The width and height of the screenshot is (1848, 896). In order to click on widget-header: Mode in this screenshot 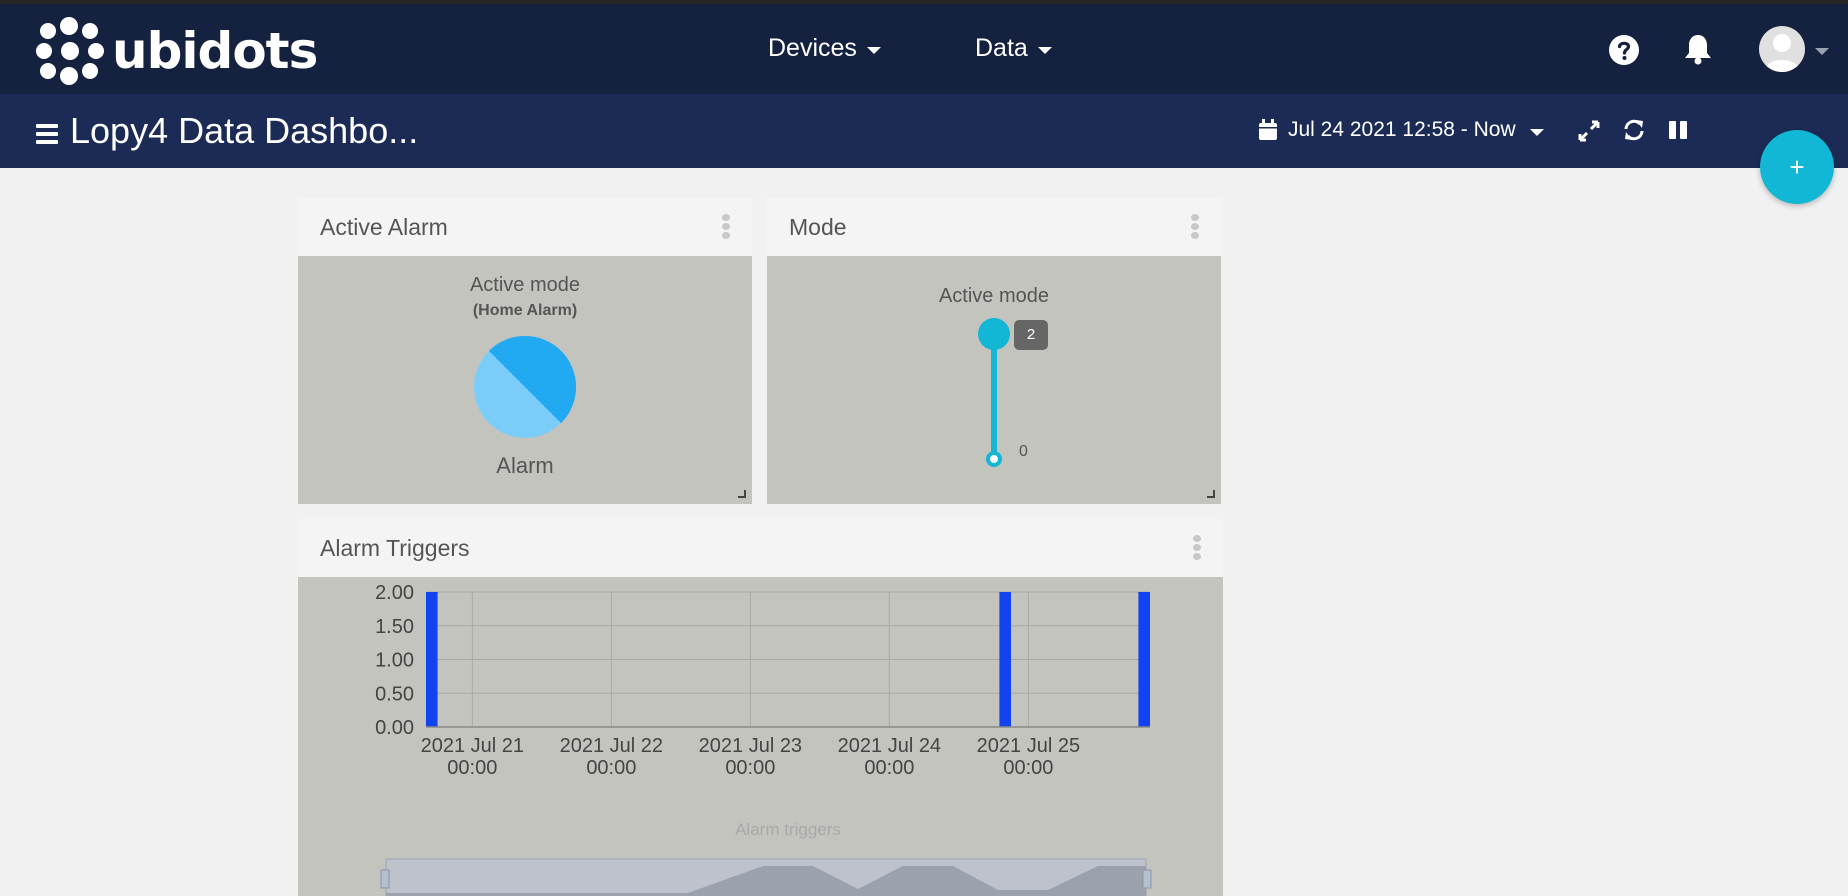, I will do `click(994, 227)`.